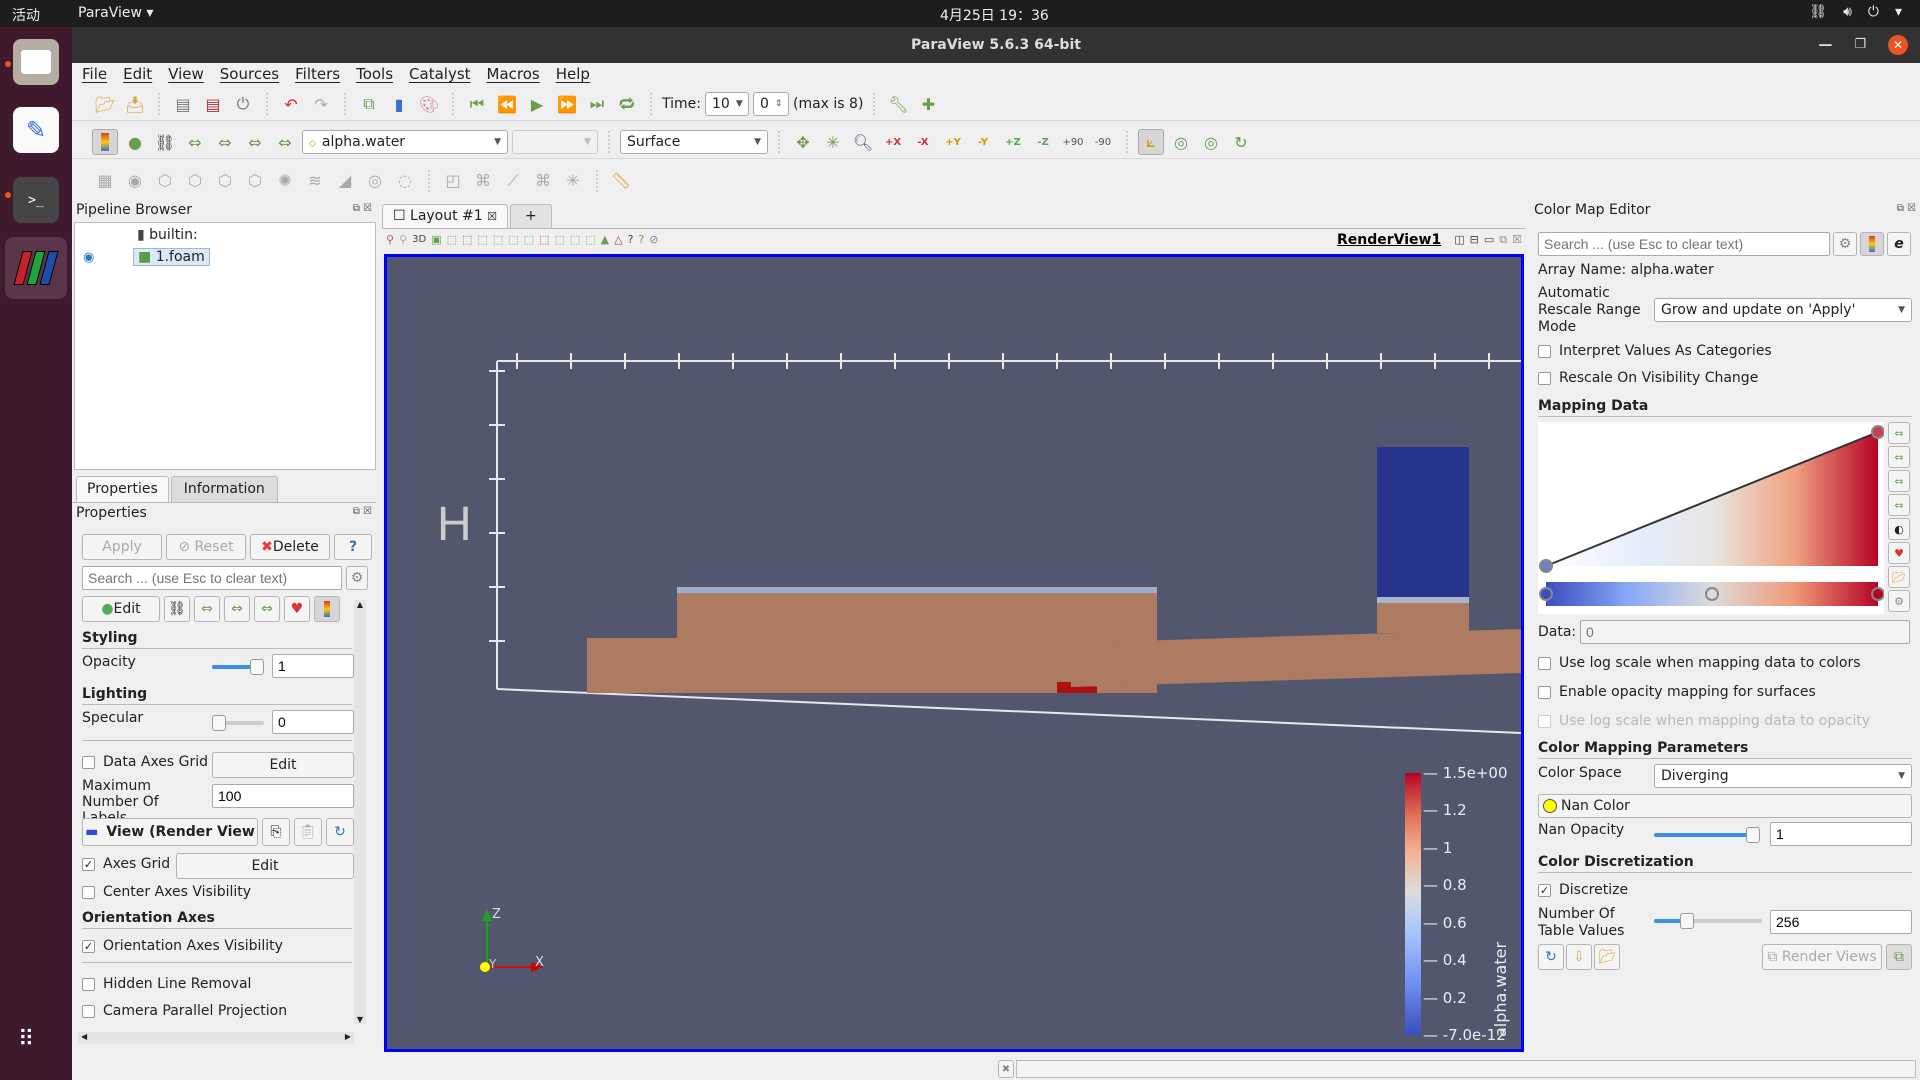  Describe the element at coordinates (1073, 142) in the screenshot. I see `rotate-plus-90-icon: +90` at that location.